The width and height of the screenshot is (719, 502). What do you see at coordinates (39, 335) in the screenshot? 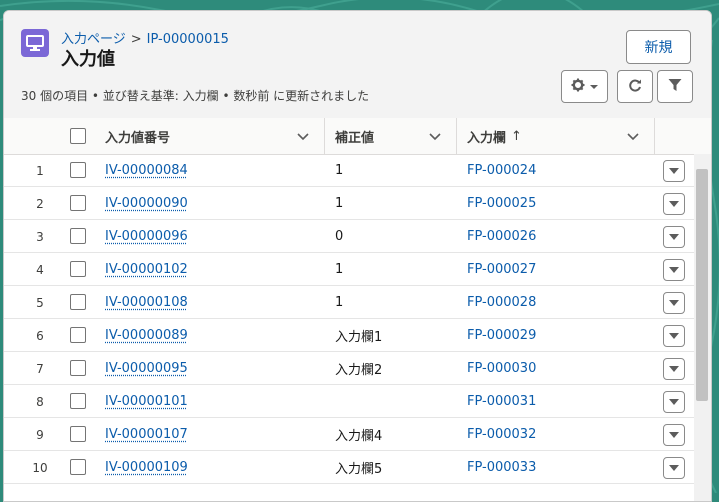
I see `row-number: 6` at bounding box center [39, 335].